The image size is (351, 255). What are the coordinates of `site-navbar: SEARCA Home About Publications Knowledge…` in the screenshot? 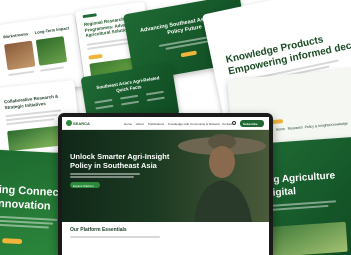 It's located at (165, 123).